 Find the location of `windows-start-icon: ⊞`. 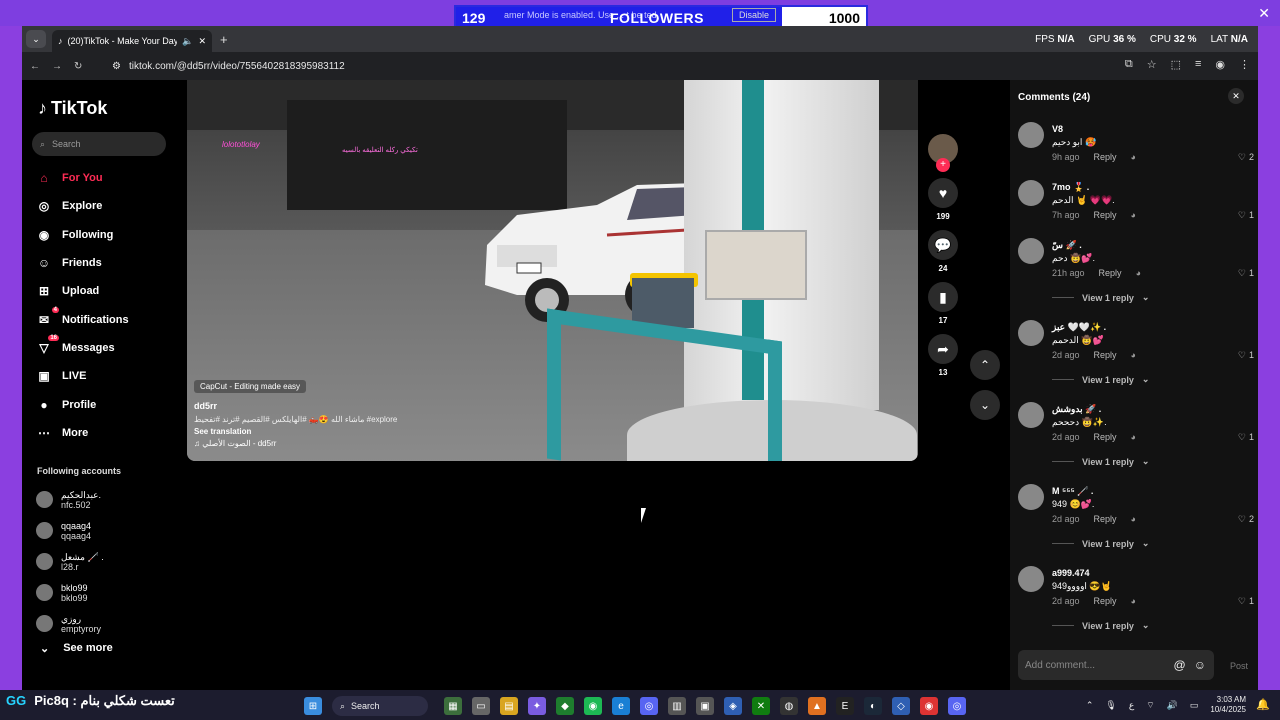

windows-start-icon: ⊞ is located at coordinates (313, 706).